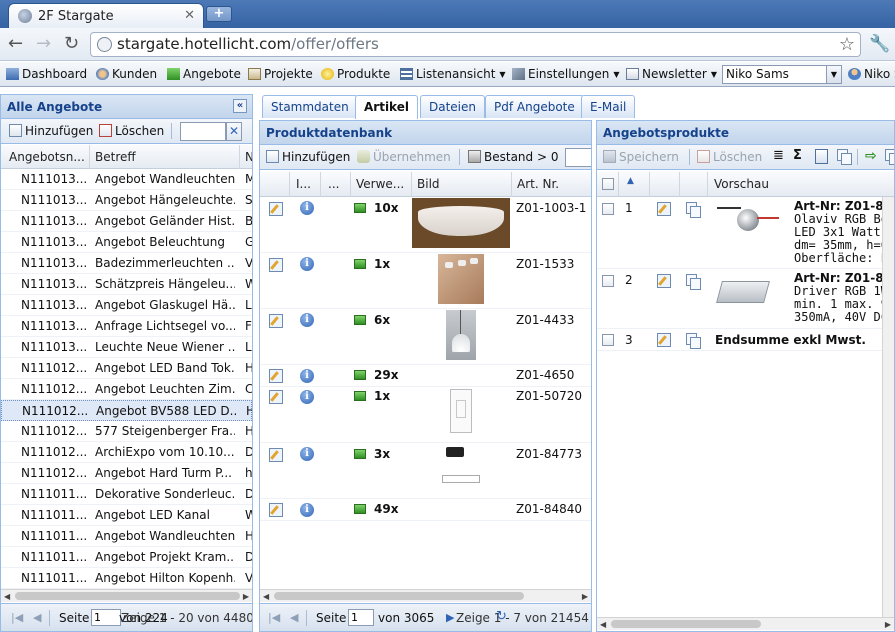  Describe the element at coordinates (355, 74) in the screenshot. I see `menu-produkte: Produkte` at that location.